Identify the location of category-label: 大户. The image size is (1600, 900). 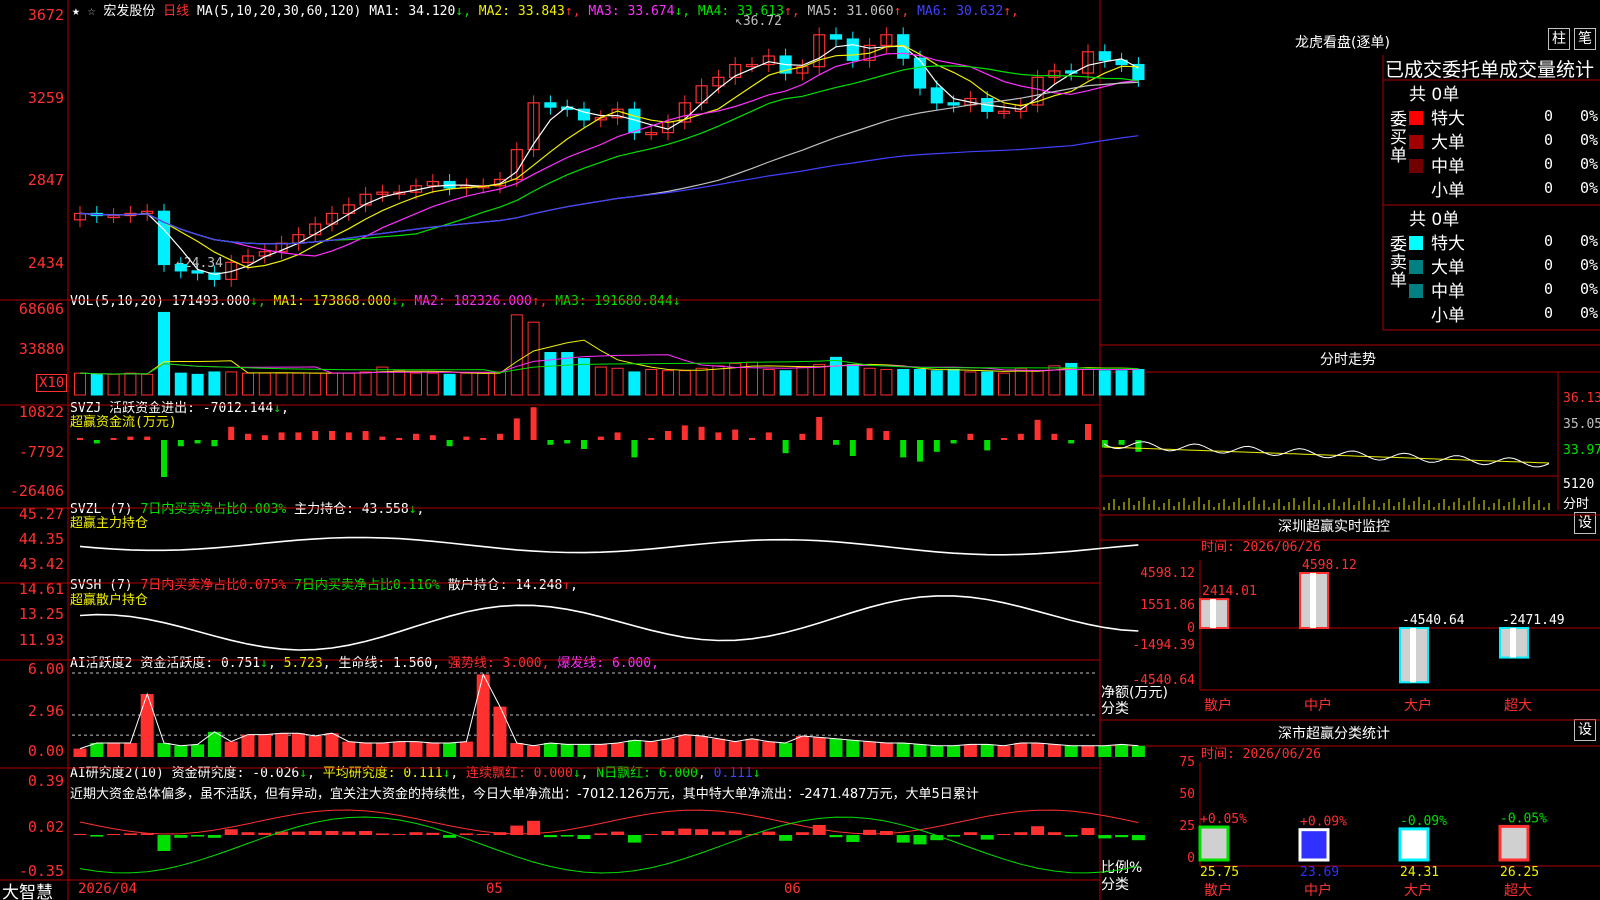
(1418, 705).